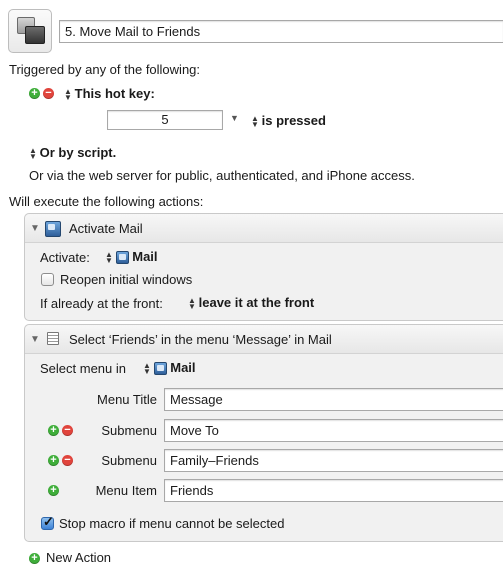 This screenshot has height=574, width=503. I want to click on macro-name-text: 5. Move Mail to Friends, so click(133, 31).